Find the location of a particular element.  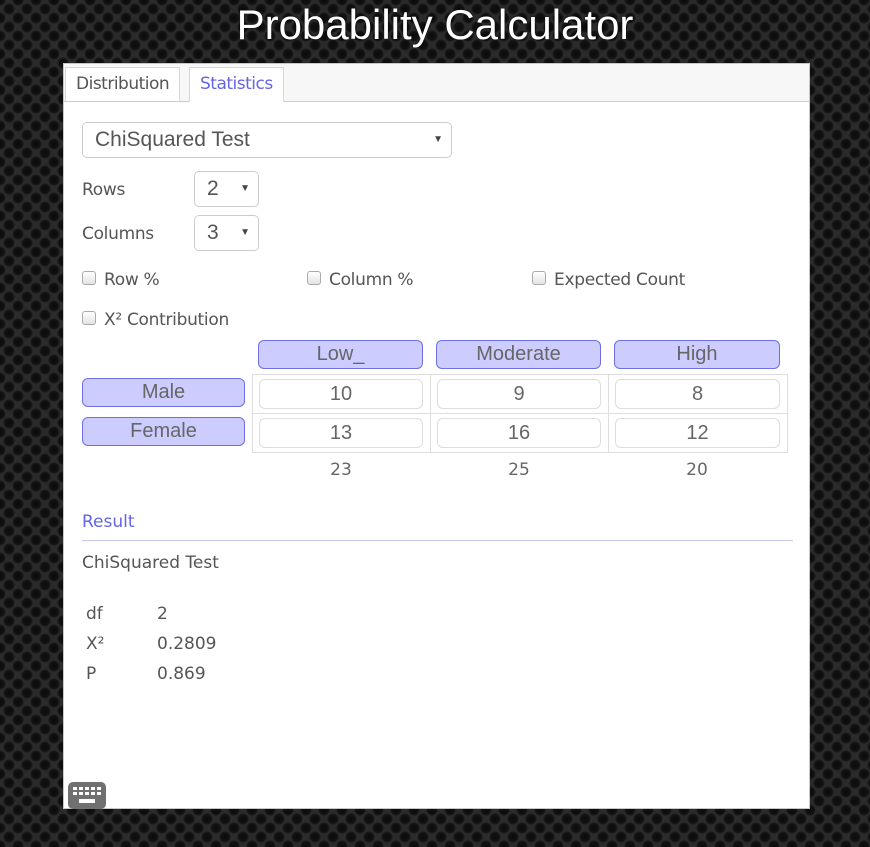

checkbox-label: Row % is located at coordinates (132, 280).